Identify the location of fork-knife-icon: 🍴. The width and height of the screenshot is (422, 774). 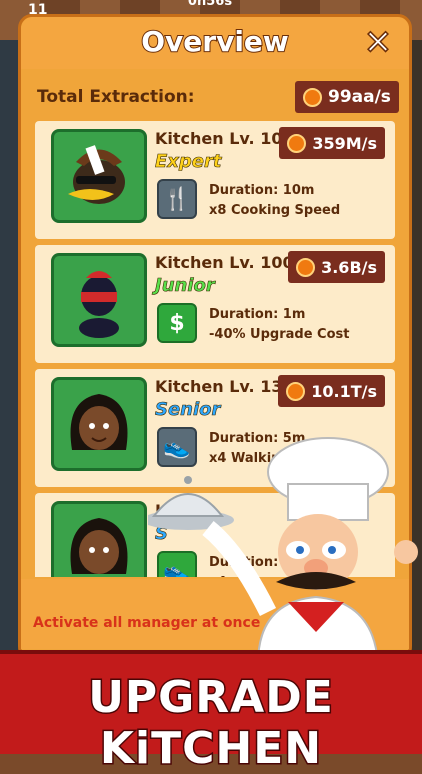
(177, 199).